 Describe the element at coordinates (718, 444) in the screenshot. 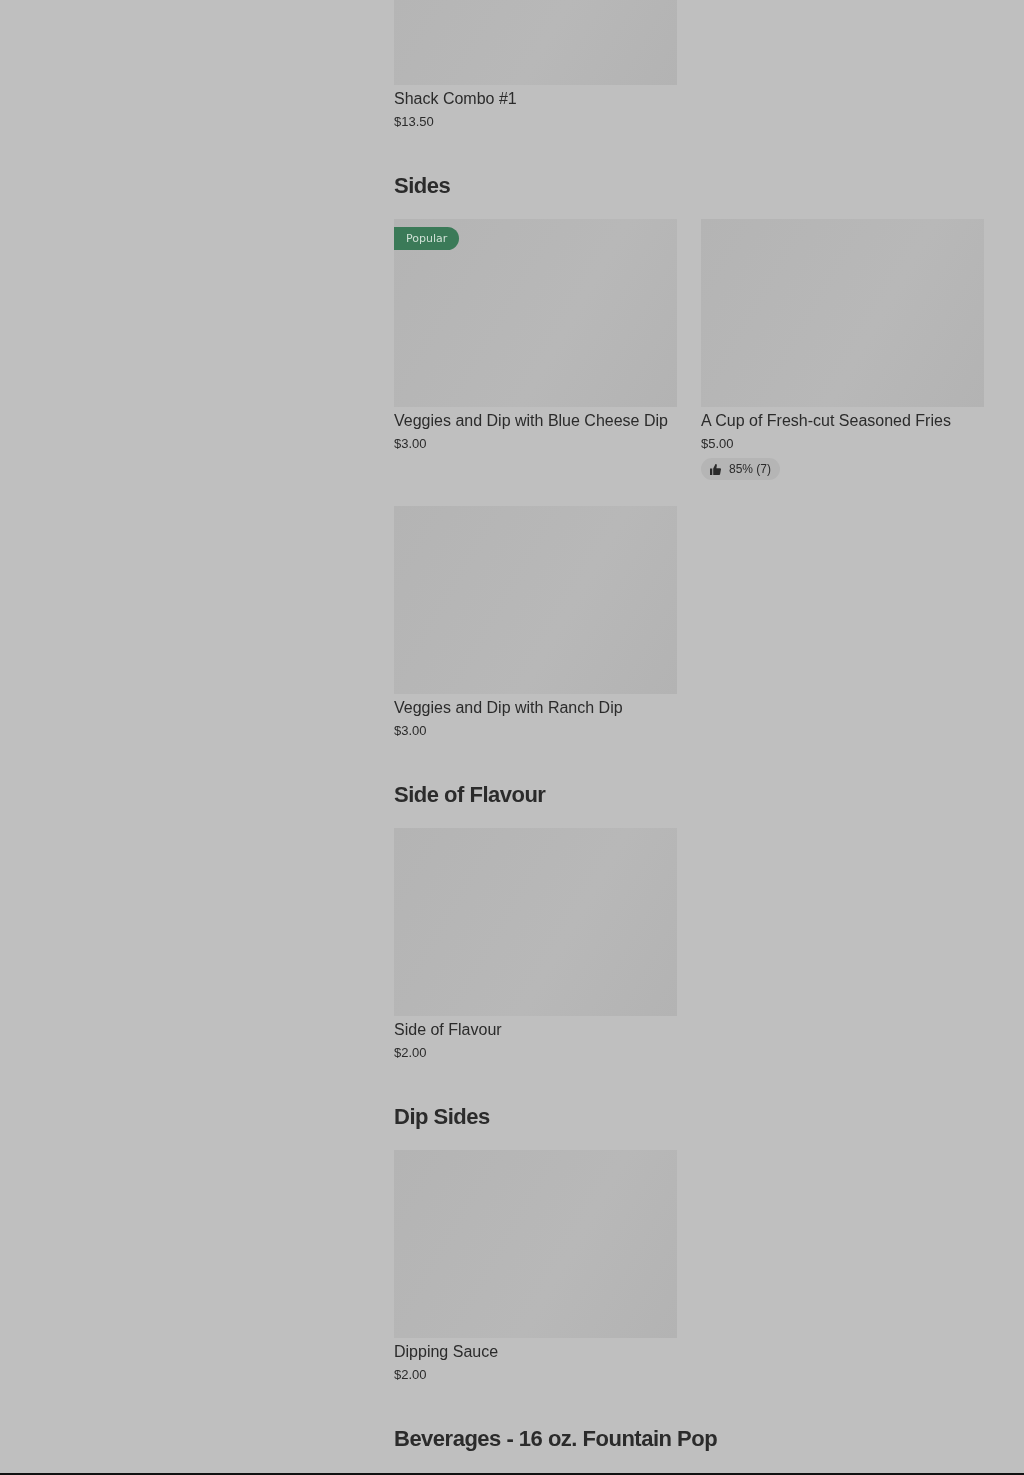

I see `item-price: $5.00` at that location.